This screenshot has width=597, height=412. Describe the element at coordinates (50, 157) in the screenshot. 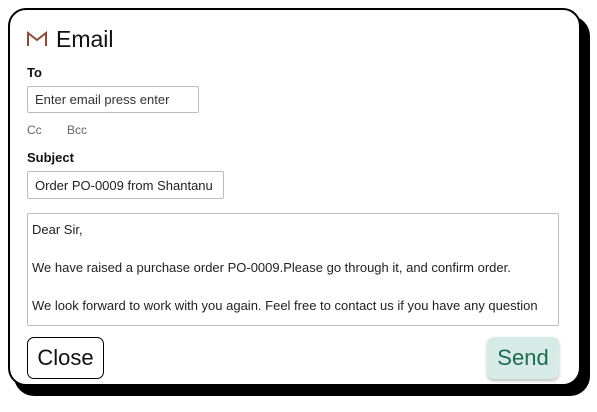

I see `subject-label: Subject` at that location.